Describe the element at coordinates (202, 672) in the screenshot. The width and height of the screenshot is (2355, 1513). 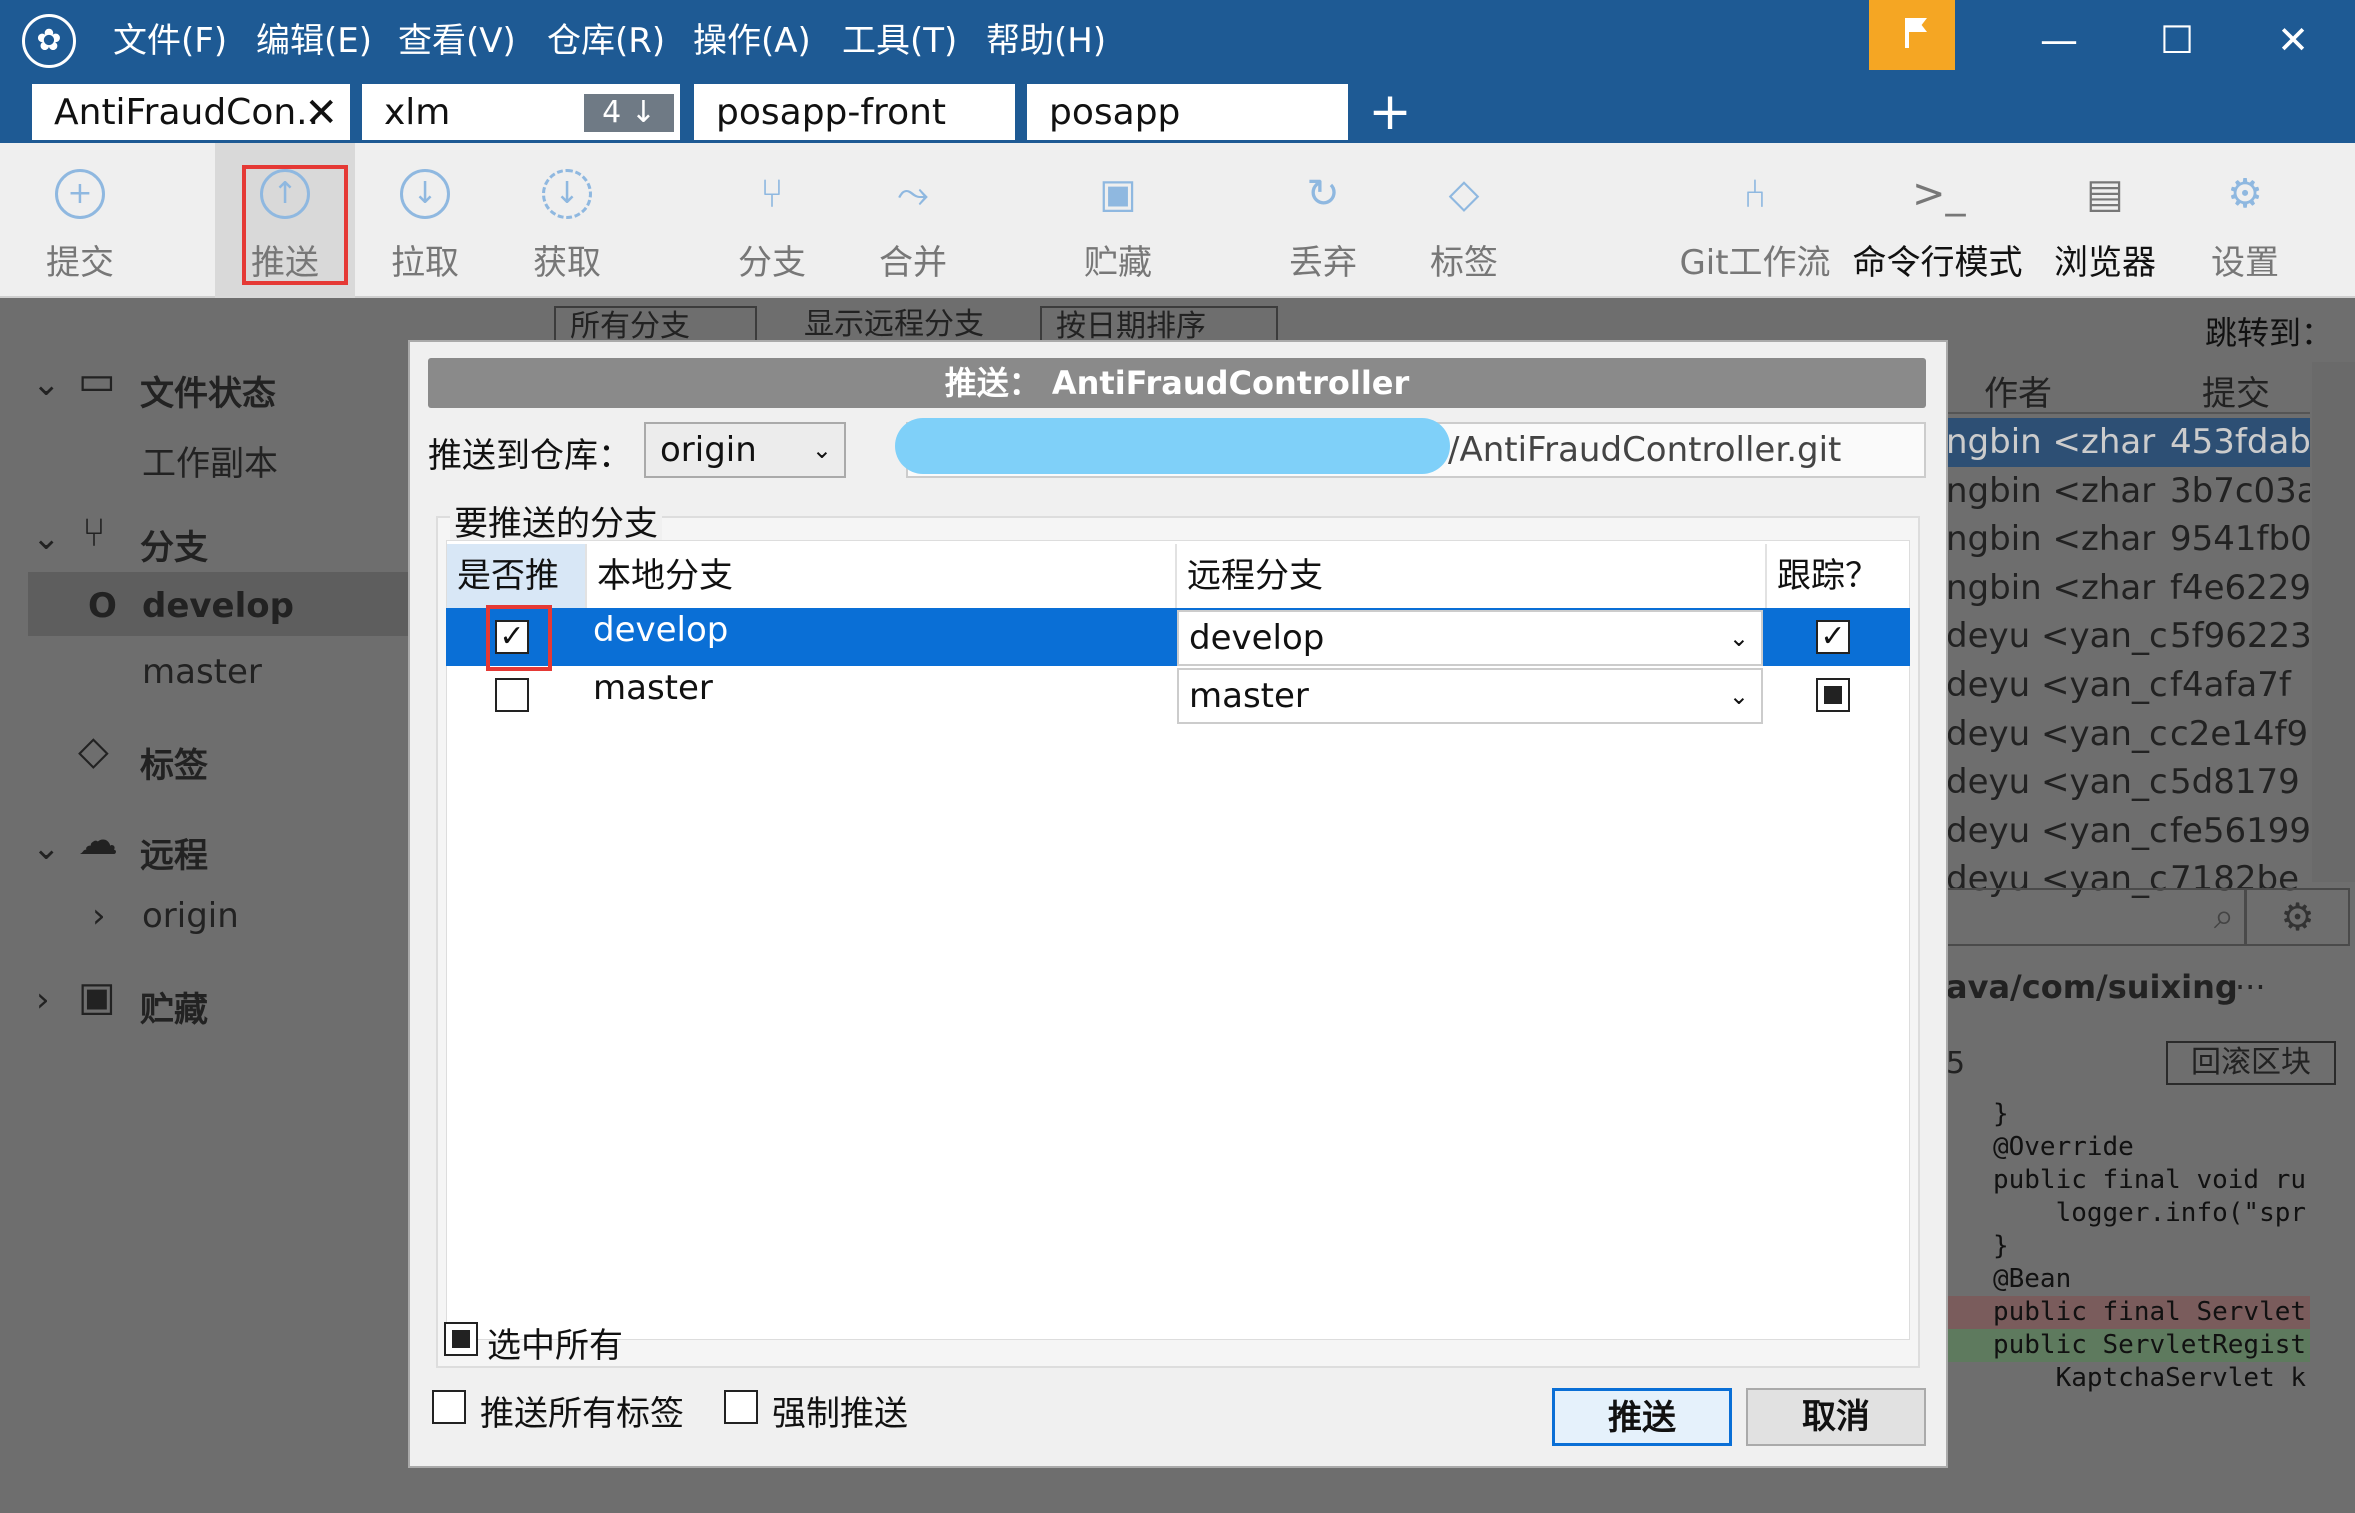
I see `sidebar-branch-master: master` at that location.